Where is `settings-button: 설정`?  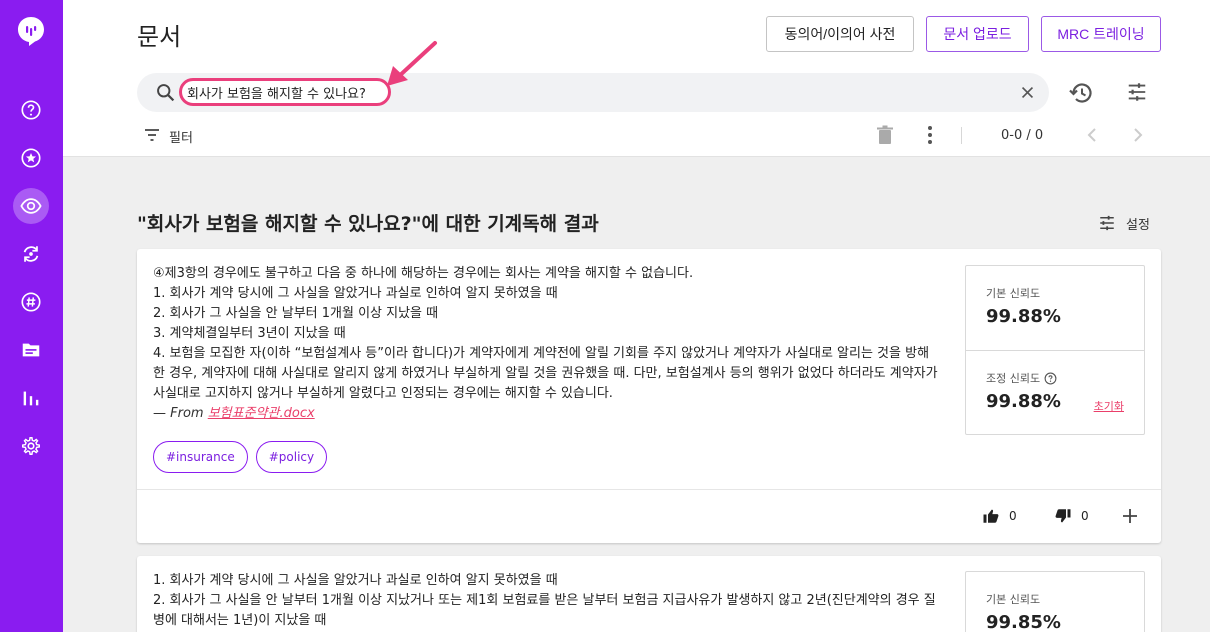 settings-button: 설정 is located at coordinates (1124, 223).